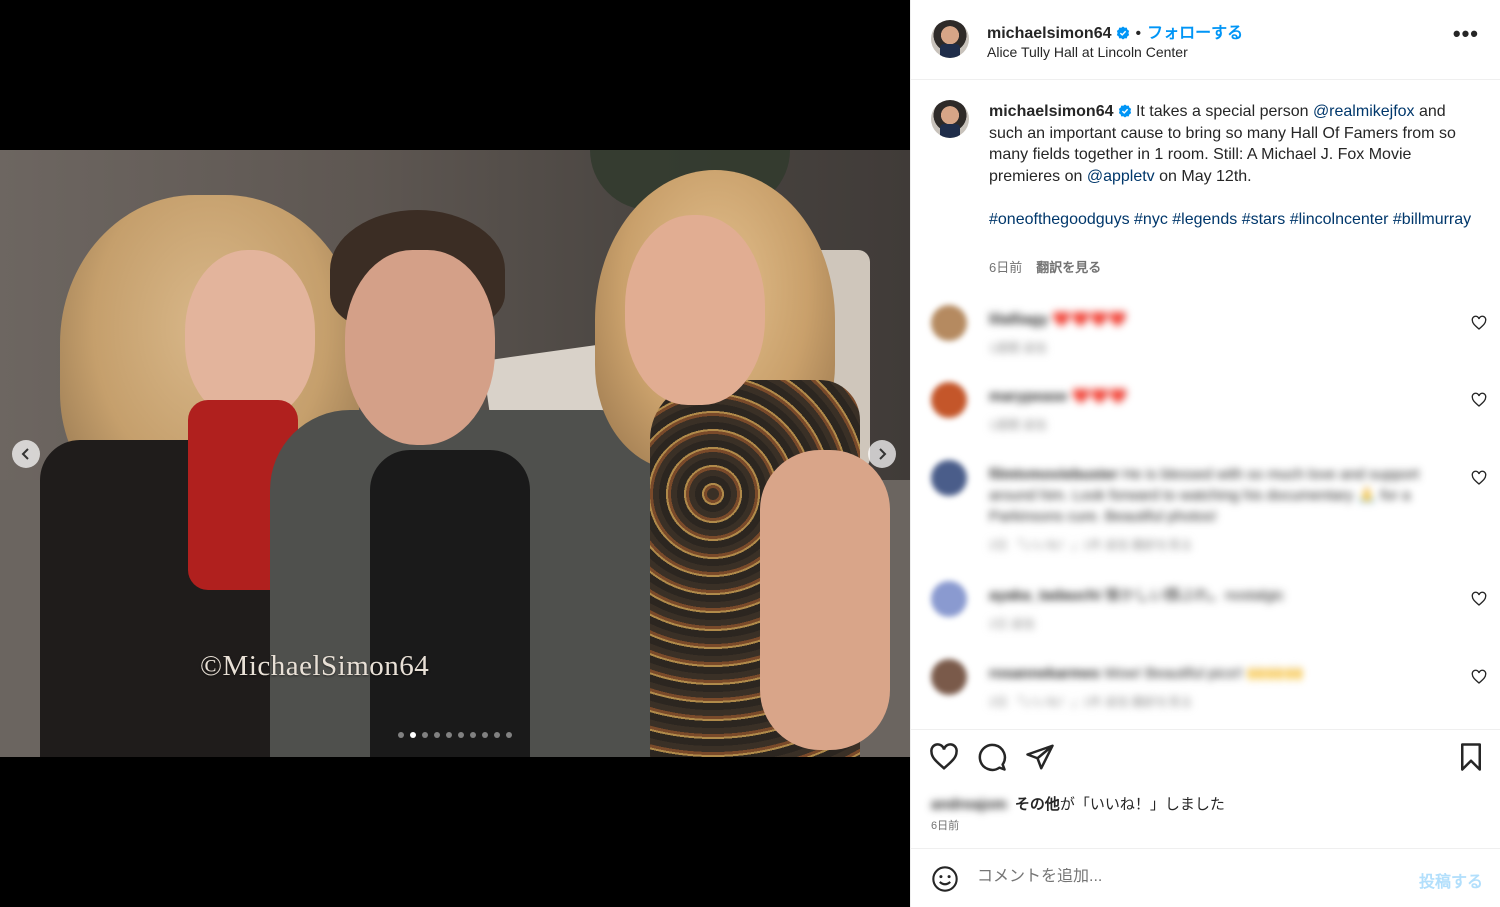 The image size is (1500, 907). Describe the element at coordinates (950, 119) in the screenshot. I see `caption-author-avatar` at that location.